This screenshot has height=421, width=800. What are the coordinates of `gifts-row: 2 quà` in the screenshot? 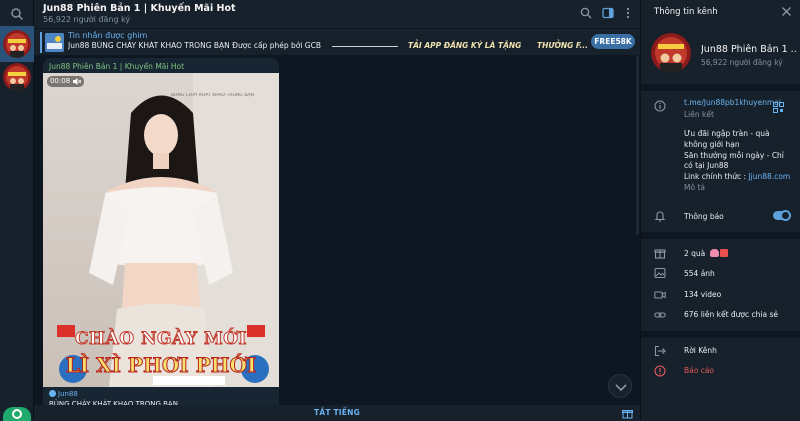 It's located at (706, 253).